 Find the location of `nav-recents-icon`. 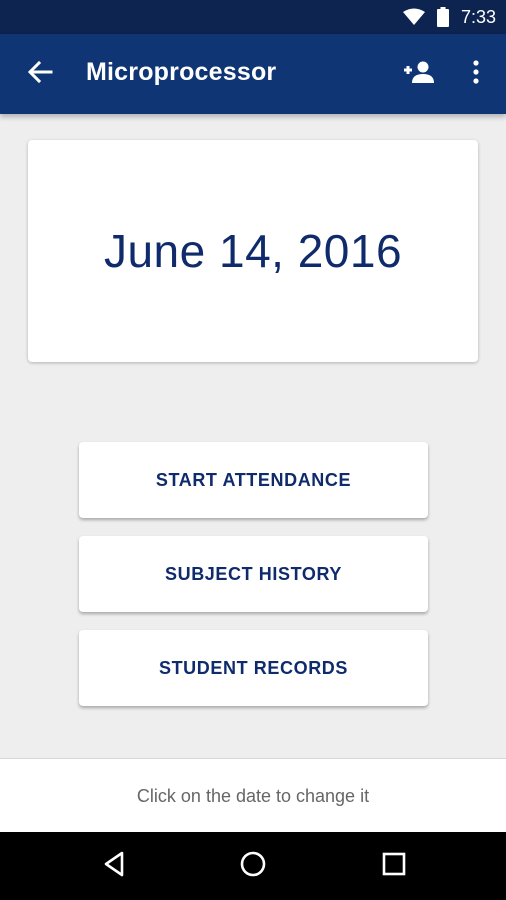

nav-recents-icon is located at coordinates (394, 866).